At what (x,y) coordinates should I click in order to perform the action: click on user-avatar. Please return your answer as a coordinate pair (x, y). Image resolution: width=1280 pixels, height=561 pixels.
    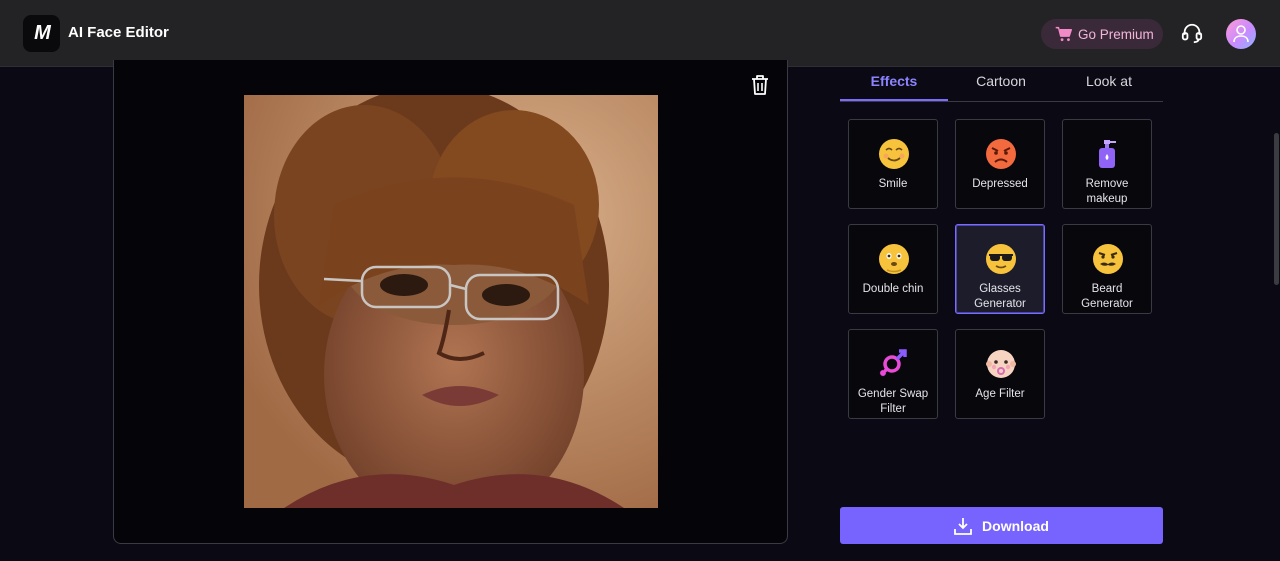
    Looking at the image, I should click on (1241, 34).